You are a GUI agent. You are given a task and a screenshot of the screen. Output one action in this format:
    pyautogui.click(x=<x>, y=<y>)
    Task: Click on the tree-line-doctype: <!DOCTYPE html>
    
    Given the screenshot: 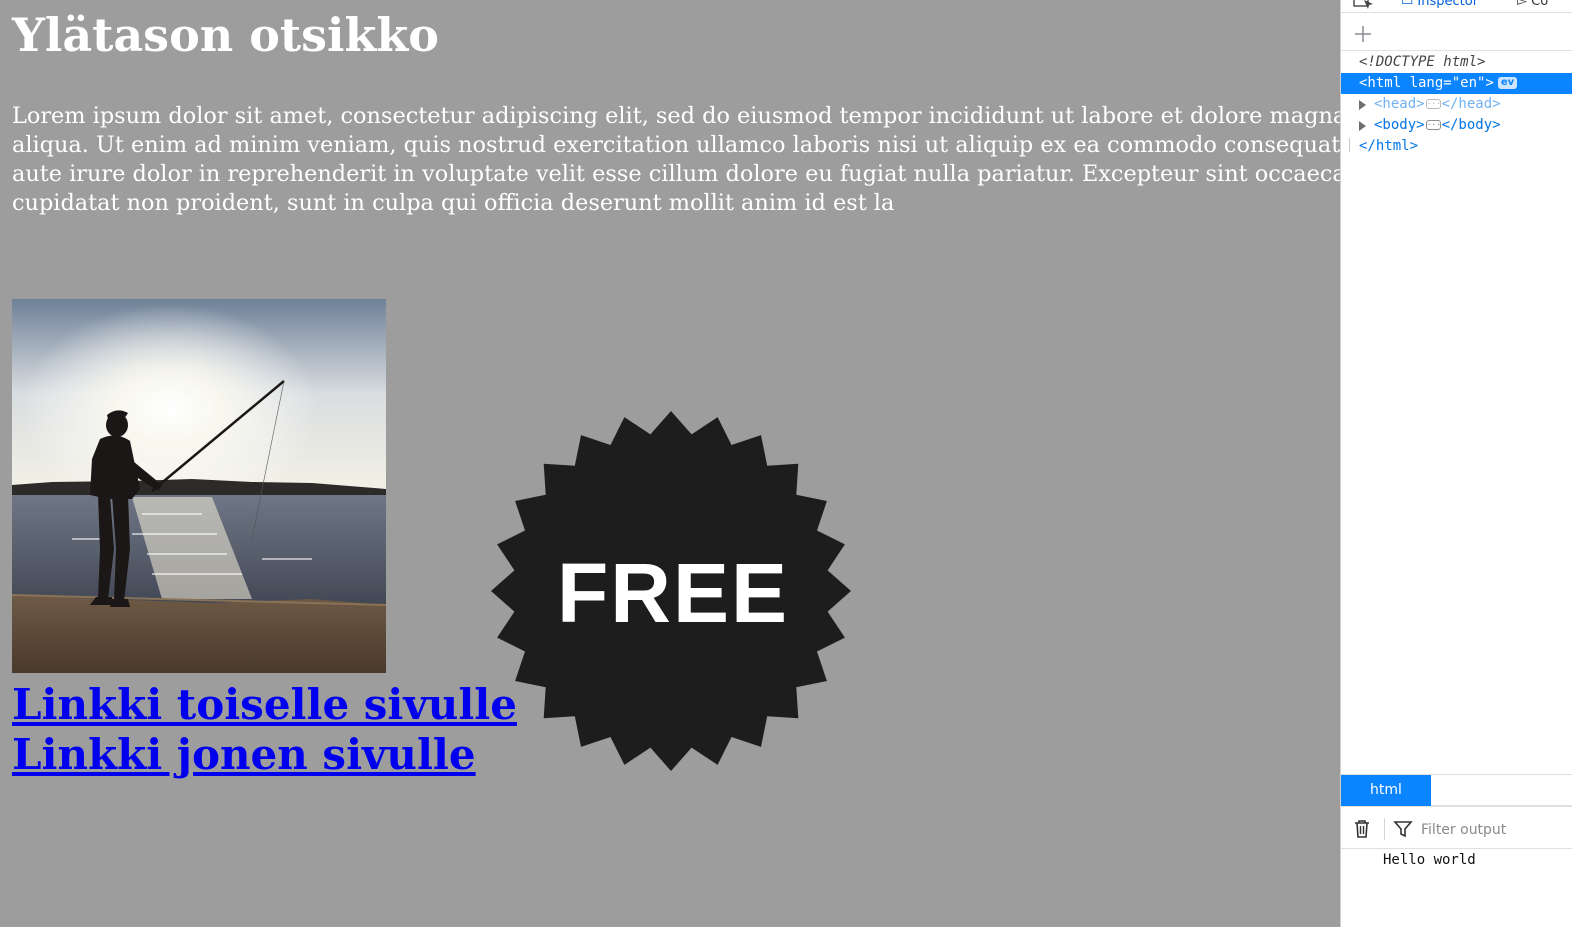 What is the action you would take?
    pyautogui.click(x=1456, y=62)
    